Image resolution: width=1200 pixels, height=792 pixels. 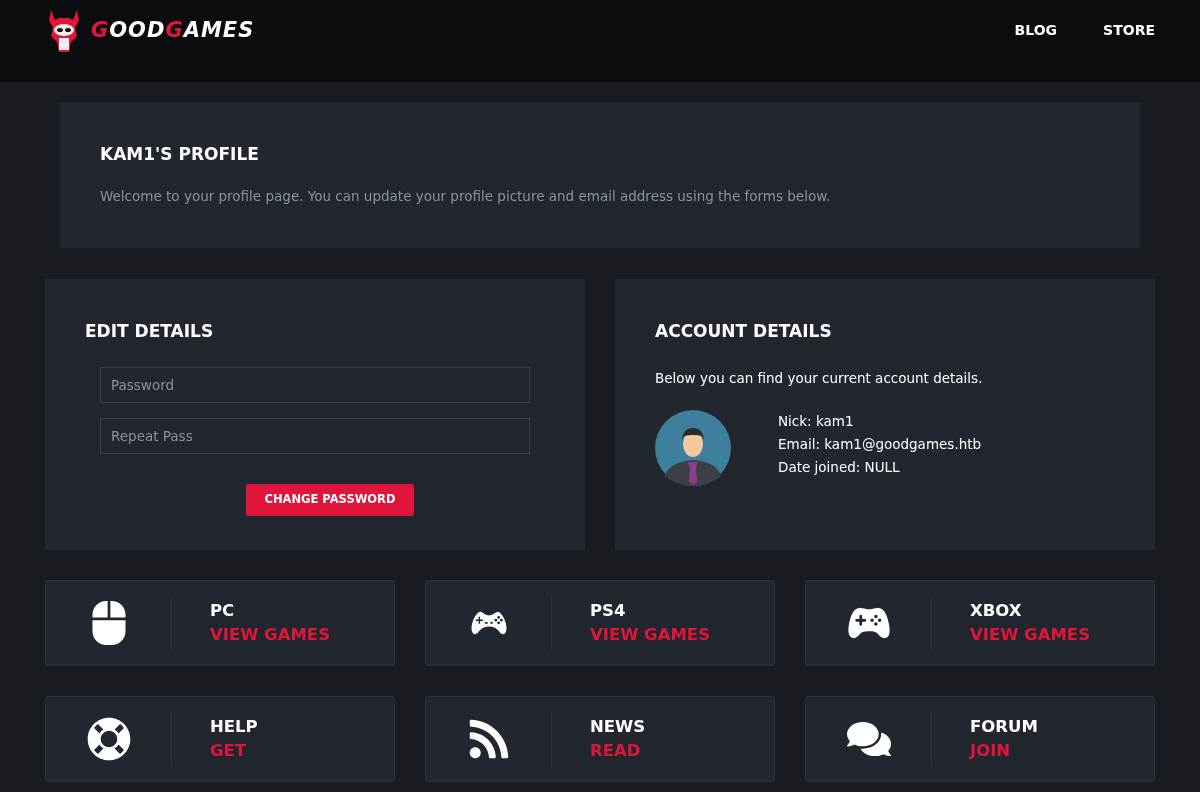 I want to click on category-tile: PS4 VIEW GAMES, so click(x=600, y=623).